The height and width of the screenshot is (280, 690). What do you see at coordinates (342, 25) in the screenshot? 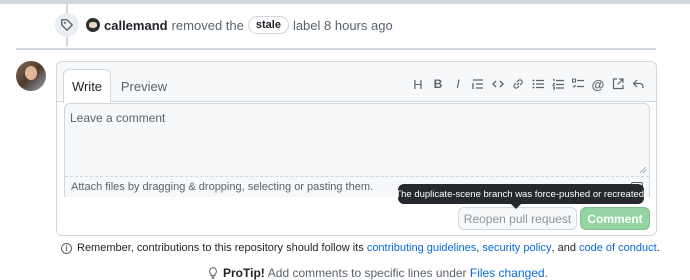
I see `event-suffix-text: label 8 hours ago` at bounding box center [342, 25].